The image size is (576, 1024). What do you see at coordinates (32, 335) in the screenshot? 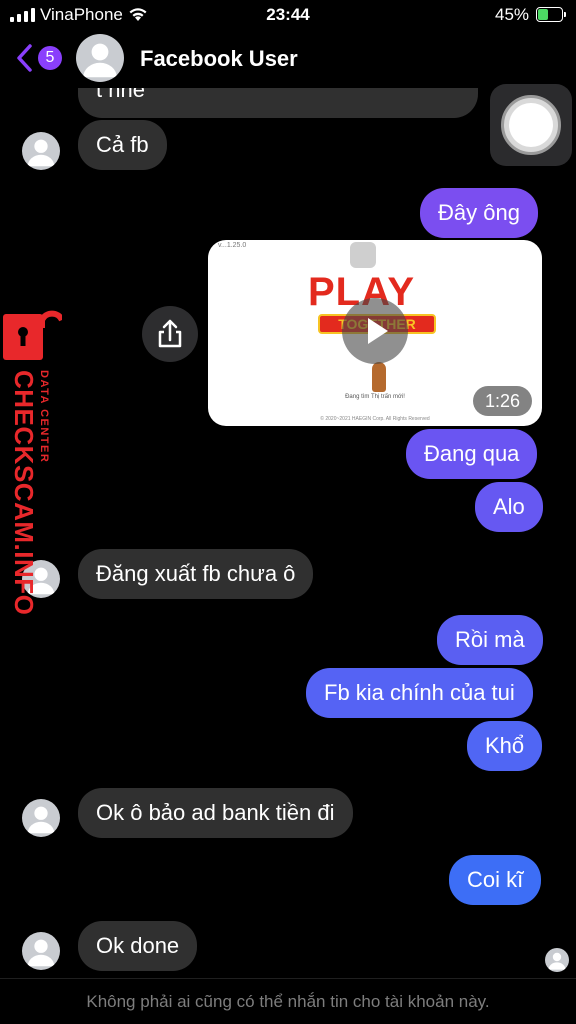
I see `lock-icon` at bounding box center [32, 335].